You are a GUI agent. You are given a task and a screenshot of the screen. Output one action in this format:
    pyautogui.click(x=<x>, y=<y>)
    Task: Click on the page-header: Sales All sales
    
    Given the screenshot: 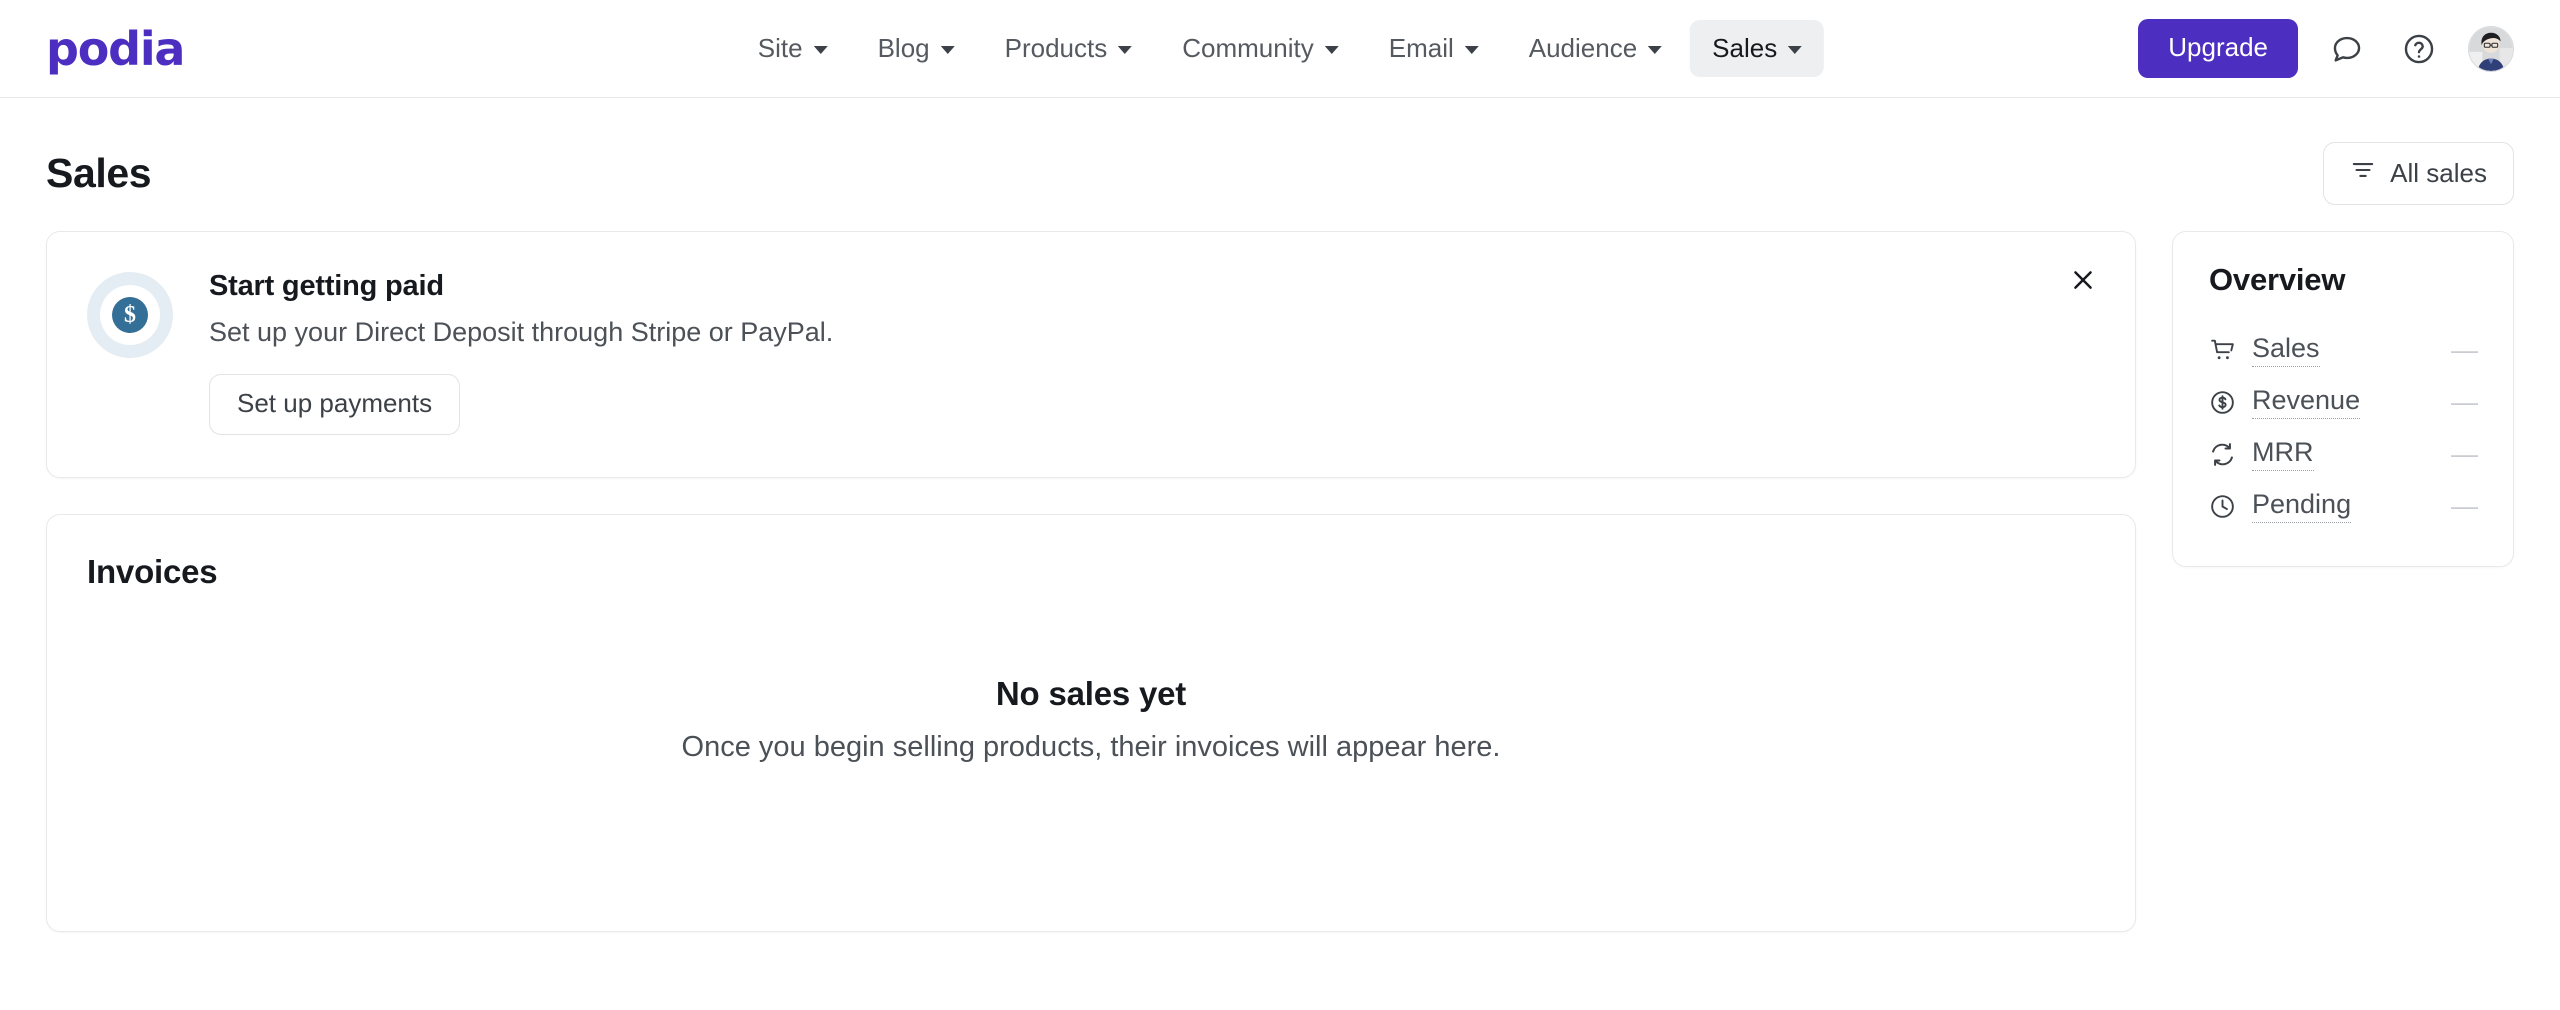 What is the action you would take?
    pyautogui.click(x=1280, y=164)
    